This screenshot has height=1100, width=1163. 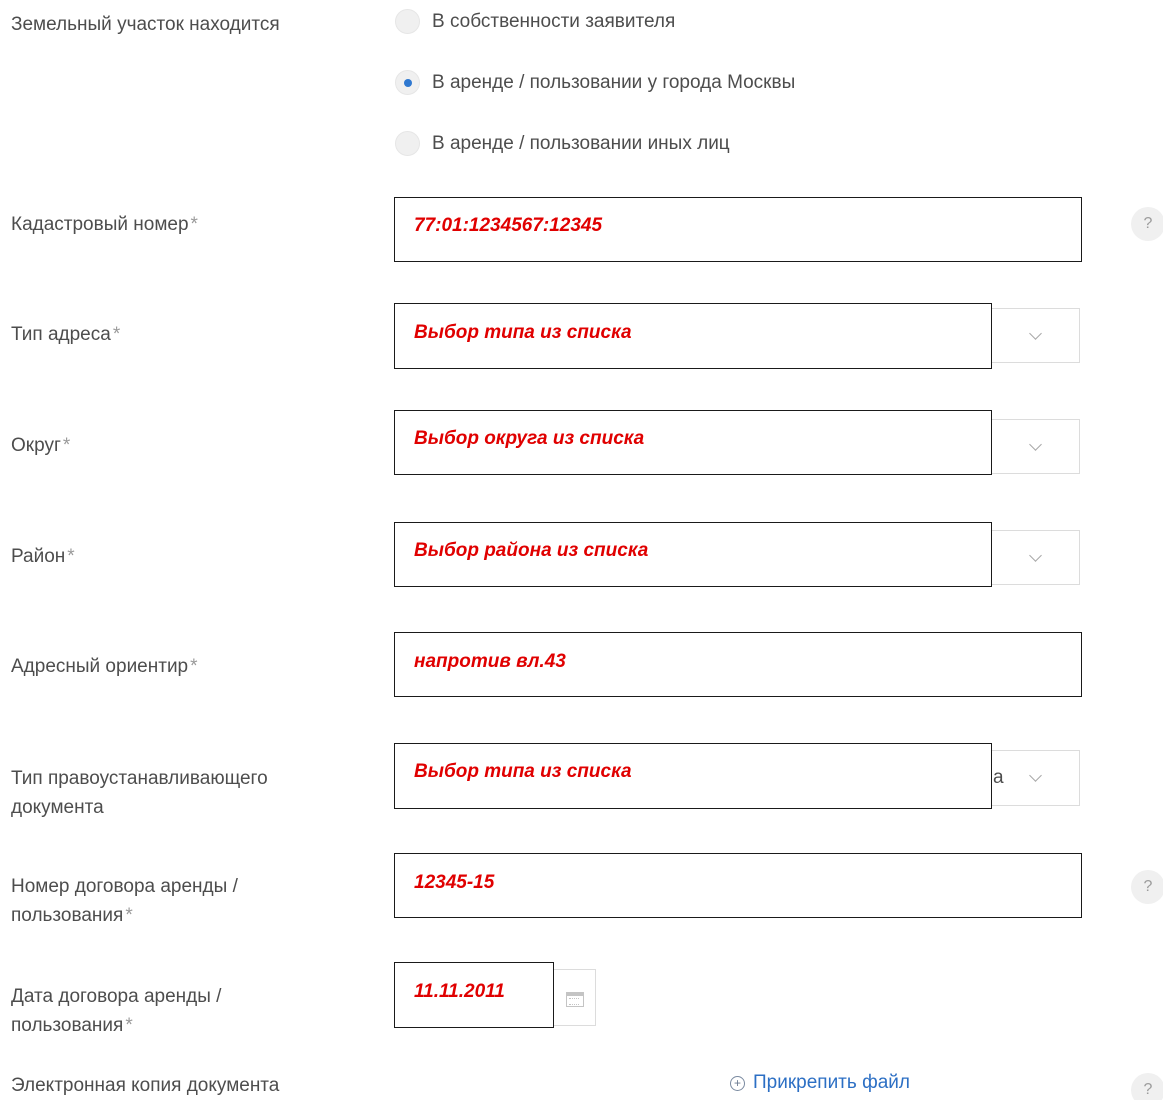 I want to click on okrug-label: Округ *, so click(x=41, y=445).